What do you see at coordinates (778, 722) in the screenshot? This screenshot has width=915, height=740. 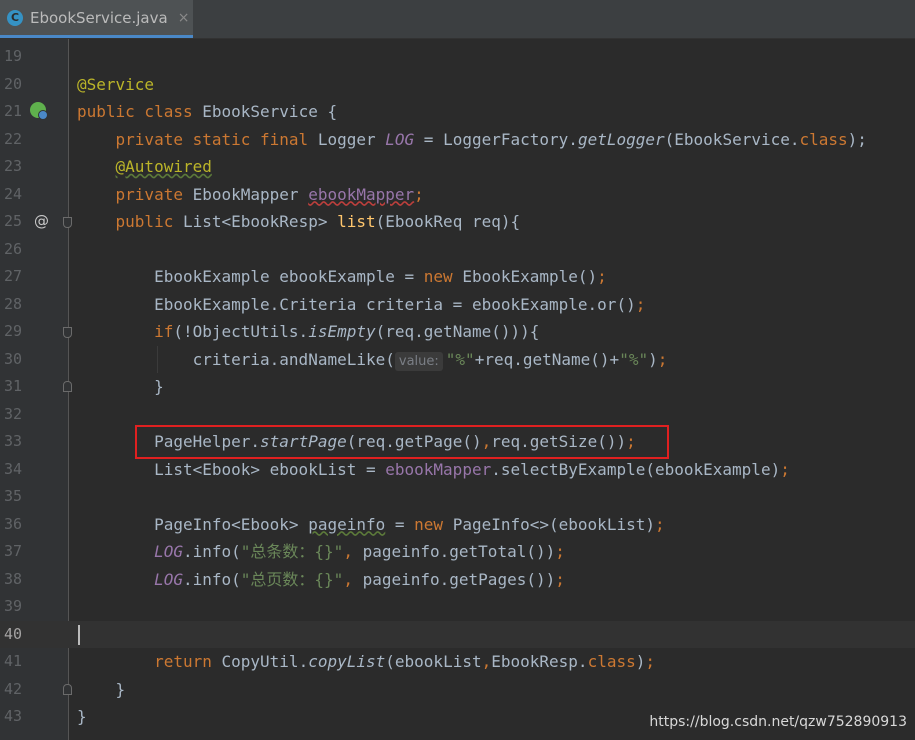 I see `watermark: https://blog.csdn.net/qzw752890913` at bounding box center [778, 722].